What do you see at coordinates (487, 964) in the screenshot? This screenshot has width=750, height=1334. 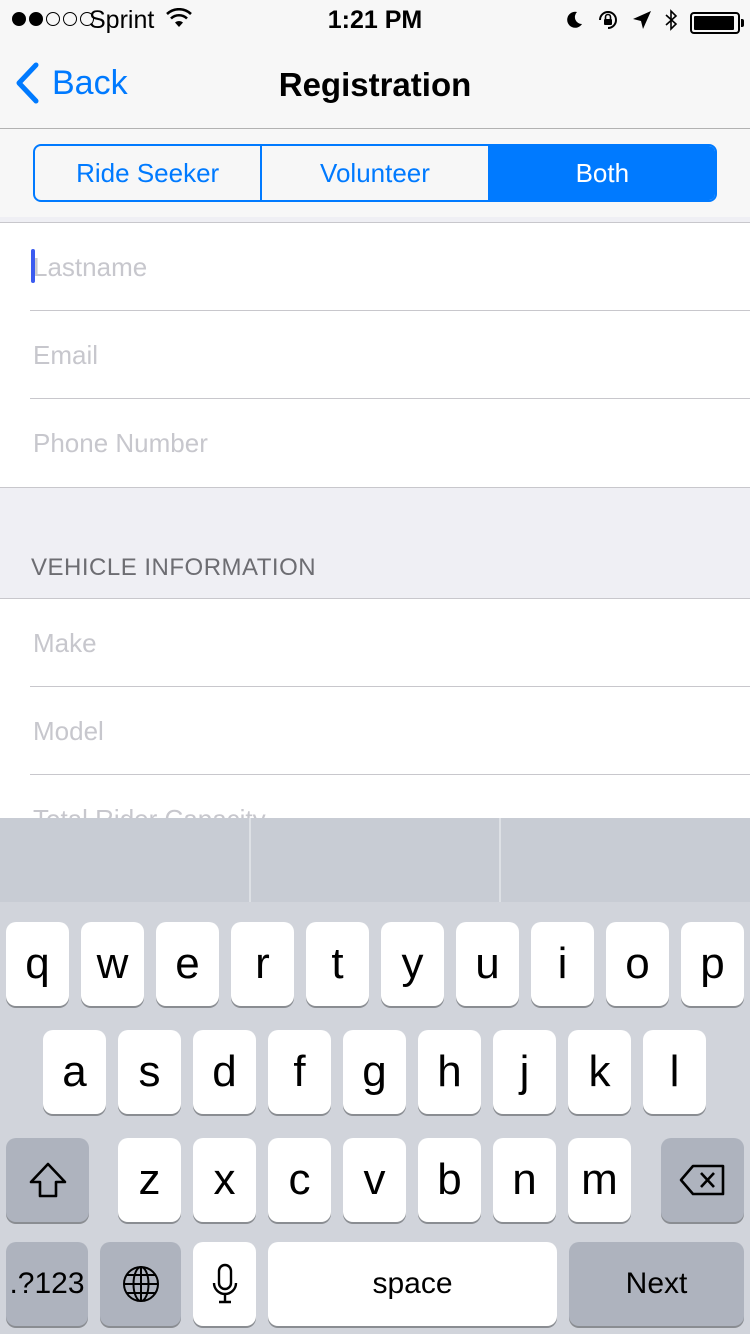 I see `key-u: u` at bounding box center [487, 964].